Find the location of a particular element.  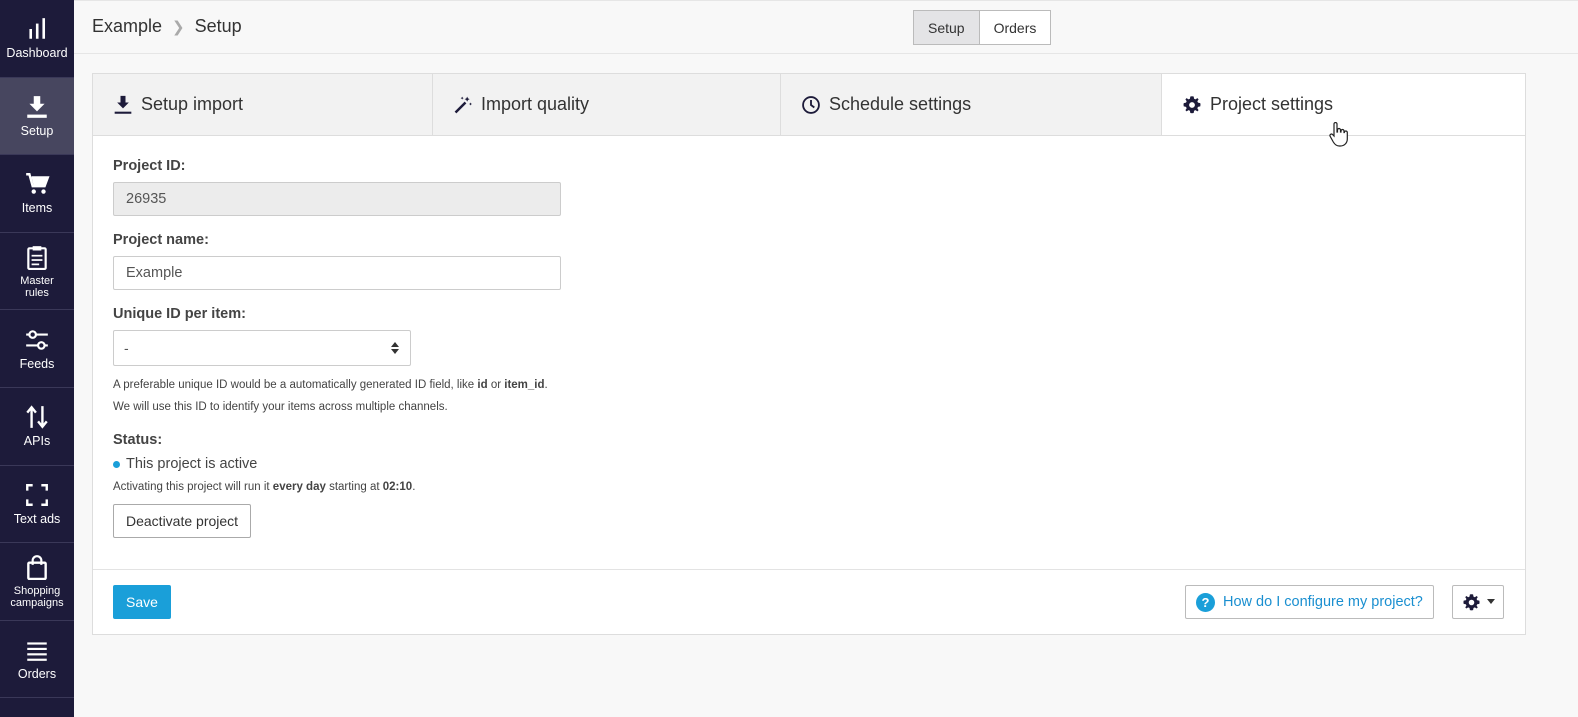

help-text: Activating this project will run it is located at coordinates (193, 487).